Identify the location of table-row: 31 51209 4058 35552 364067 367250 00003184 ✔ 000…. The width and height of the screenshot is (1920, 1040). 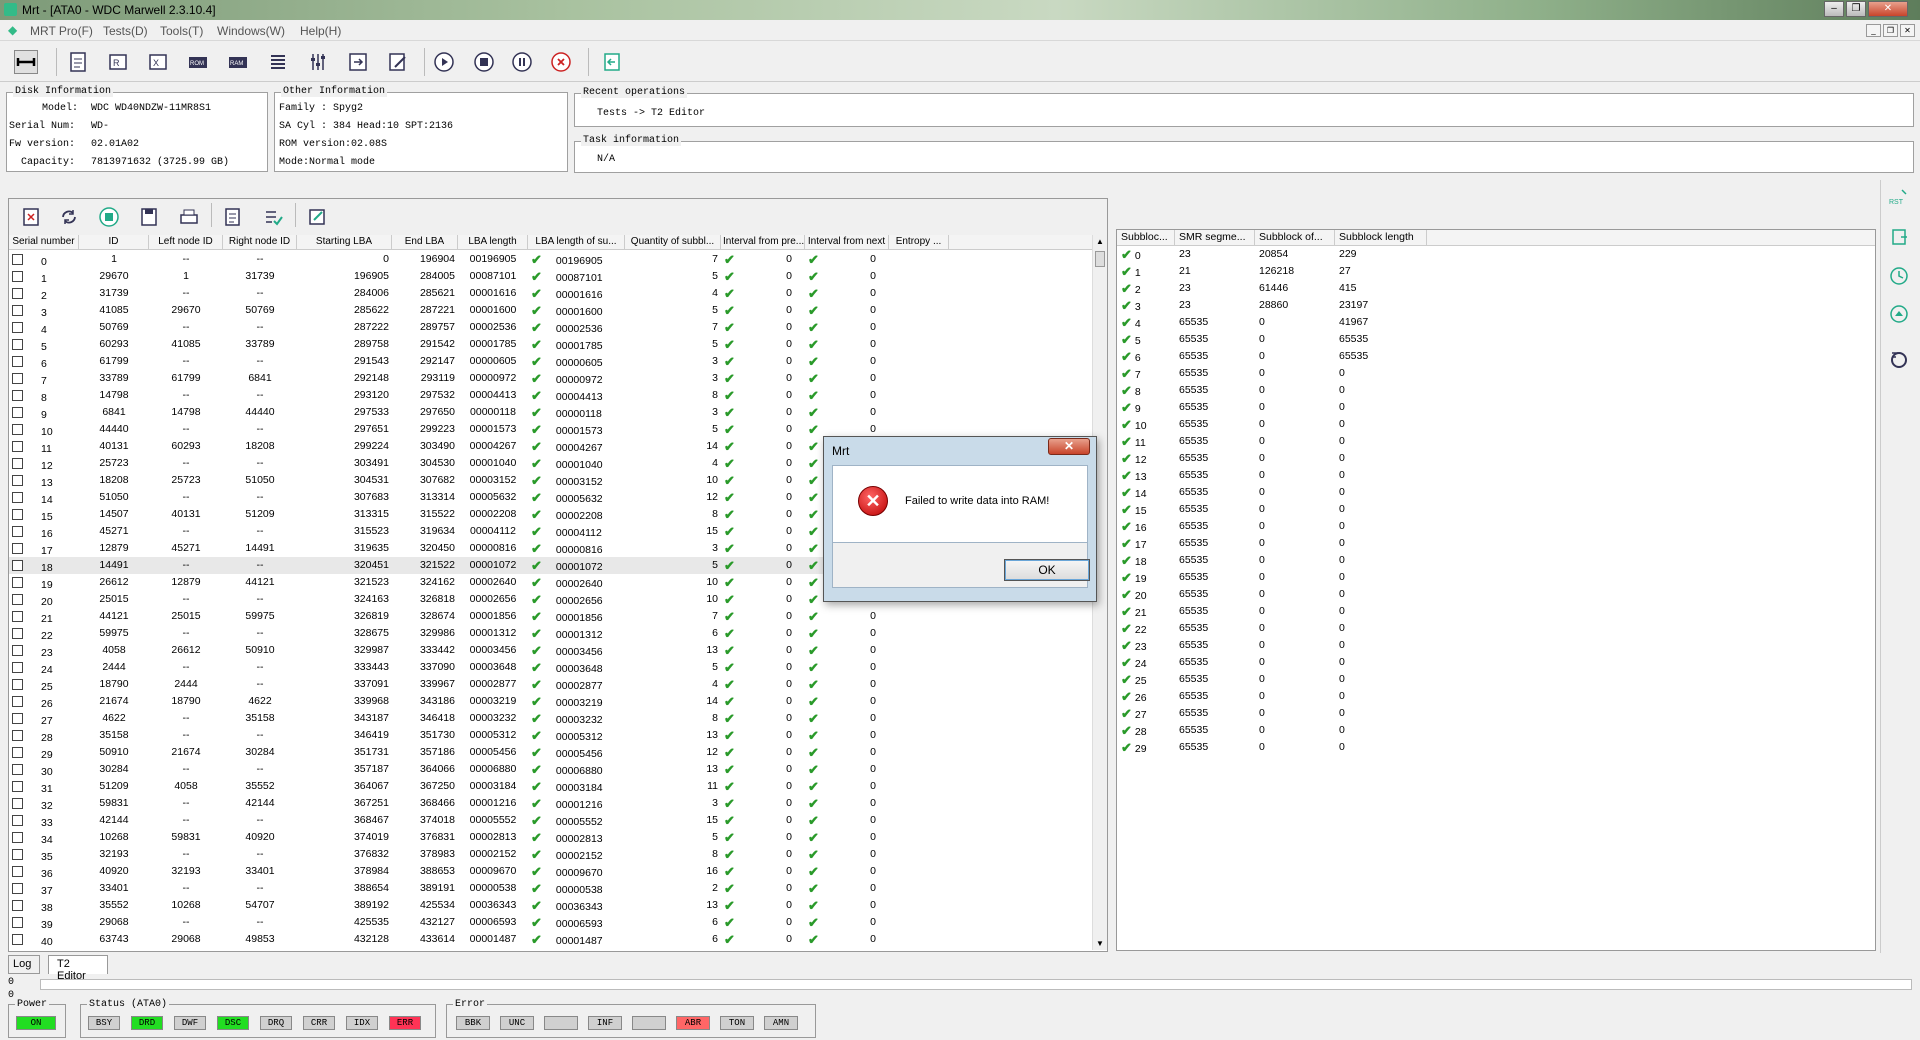
(551, 786).